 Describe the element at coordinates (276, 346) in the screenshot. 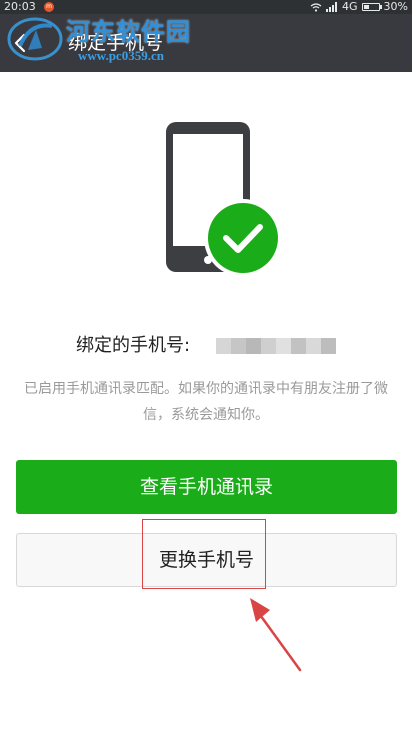

I see `masked-phone-number` at that location.